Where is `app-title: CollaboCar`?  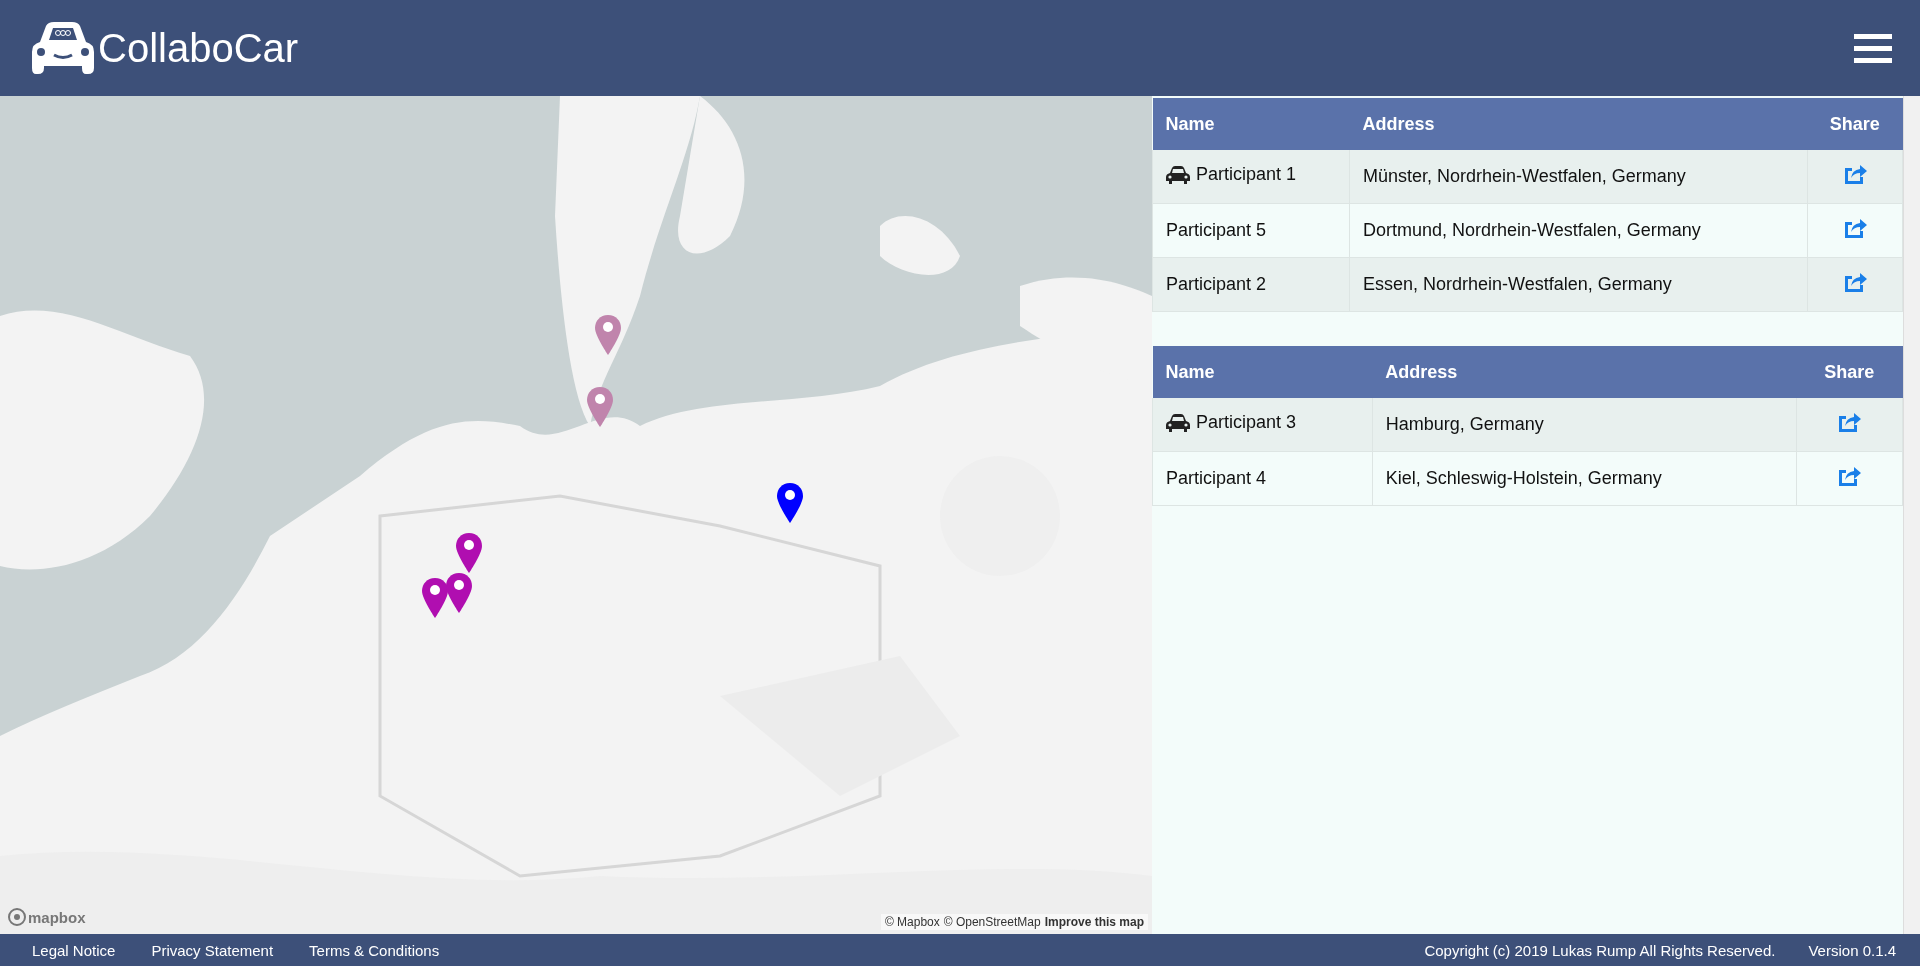 app-title: CollaboCar is located at coordinates (198, 48).